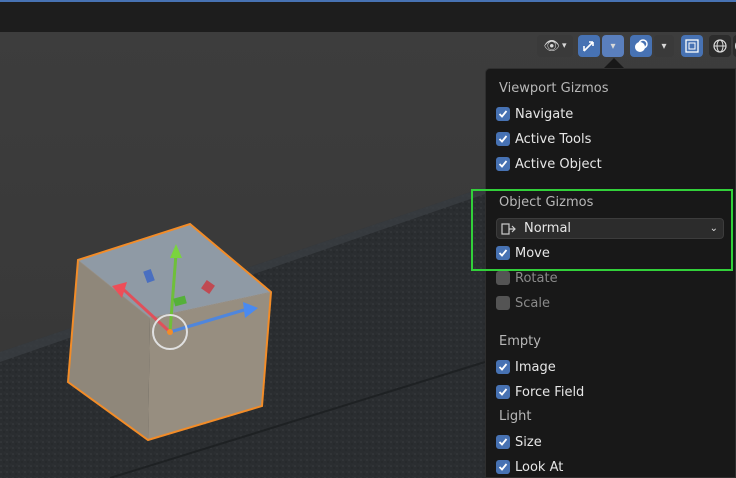  Describe the element at coordinates (515, 416) in the screenshot. I see `light-title: Light` at that location.